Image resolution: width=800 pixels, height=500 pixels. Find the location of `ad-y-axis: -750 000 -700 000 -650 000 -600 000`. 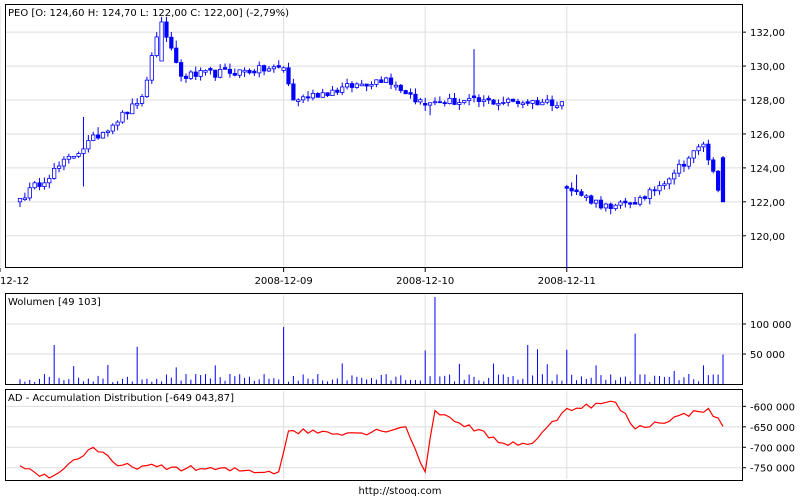

ad-y-axis: -750 000 -700 000 -650 000 -600 000 is located at coordinates (768, 438).